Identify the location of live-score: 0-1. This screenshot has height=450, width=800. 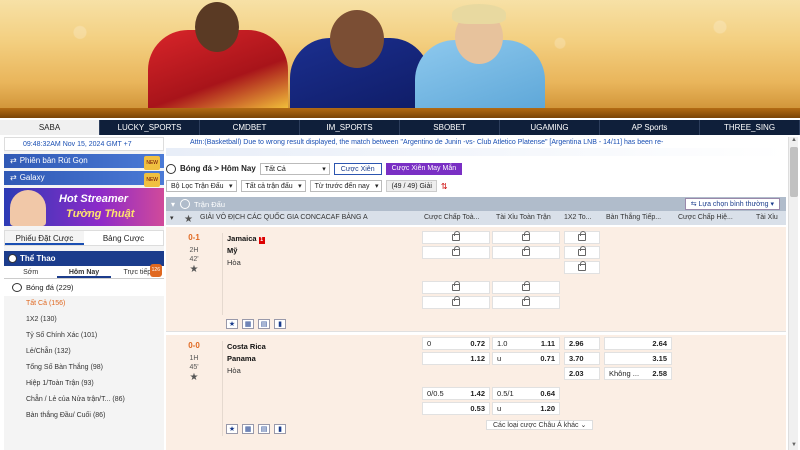
(194, 237).